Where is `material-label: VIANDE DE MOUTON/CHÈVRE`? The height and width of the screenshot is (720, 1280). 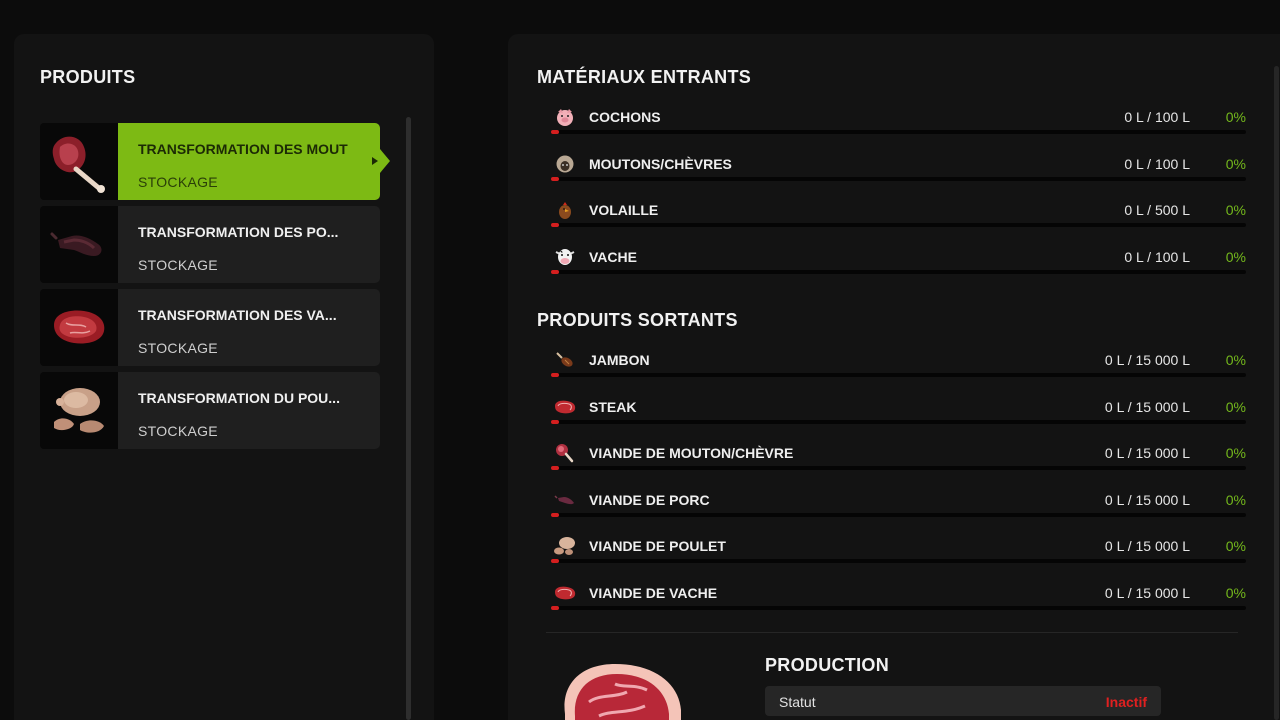 material-label: VIANDE DE MOUTON/CHÈVRE is located at coordinates (691, 453).